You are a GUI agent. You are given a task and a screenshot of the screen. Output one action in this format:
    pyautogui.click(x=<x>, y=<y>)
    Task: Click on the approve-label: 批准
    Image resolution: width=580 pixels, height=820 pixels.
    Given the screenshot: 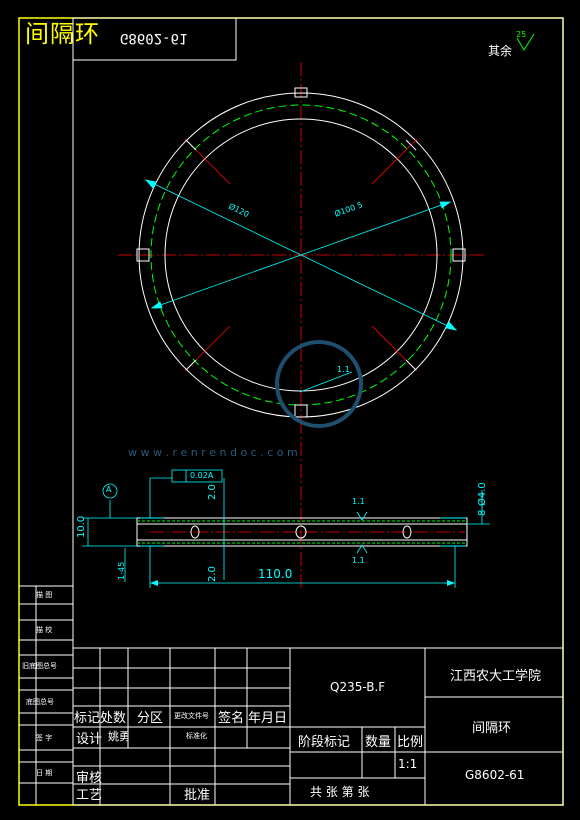 What is the action you would take?
    pyautogui.click(x=197, y=795)
    